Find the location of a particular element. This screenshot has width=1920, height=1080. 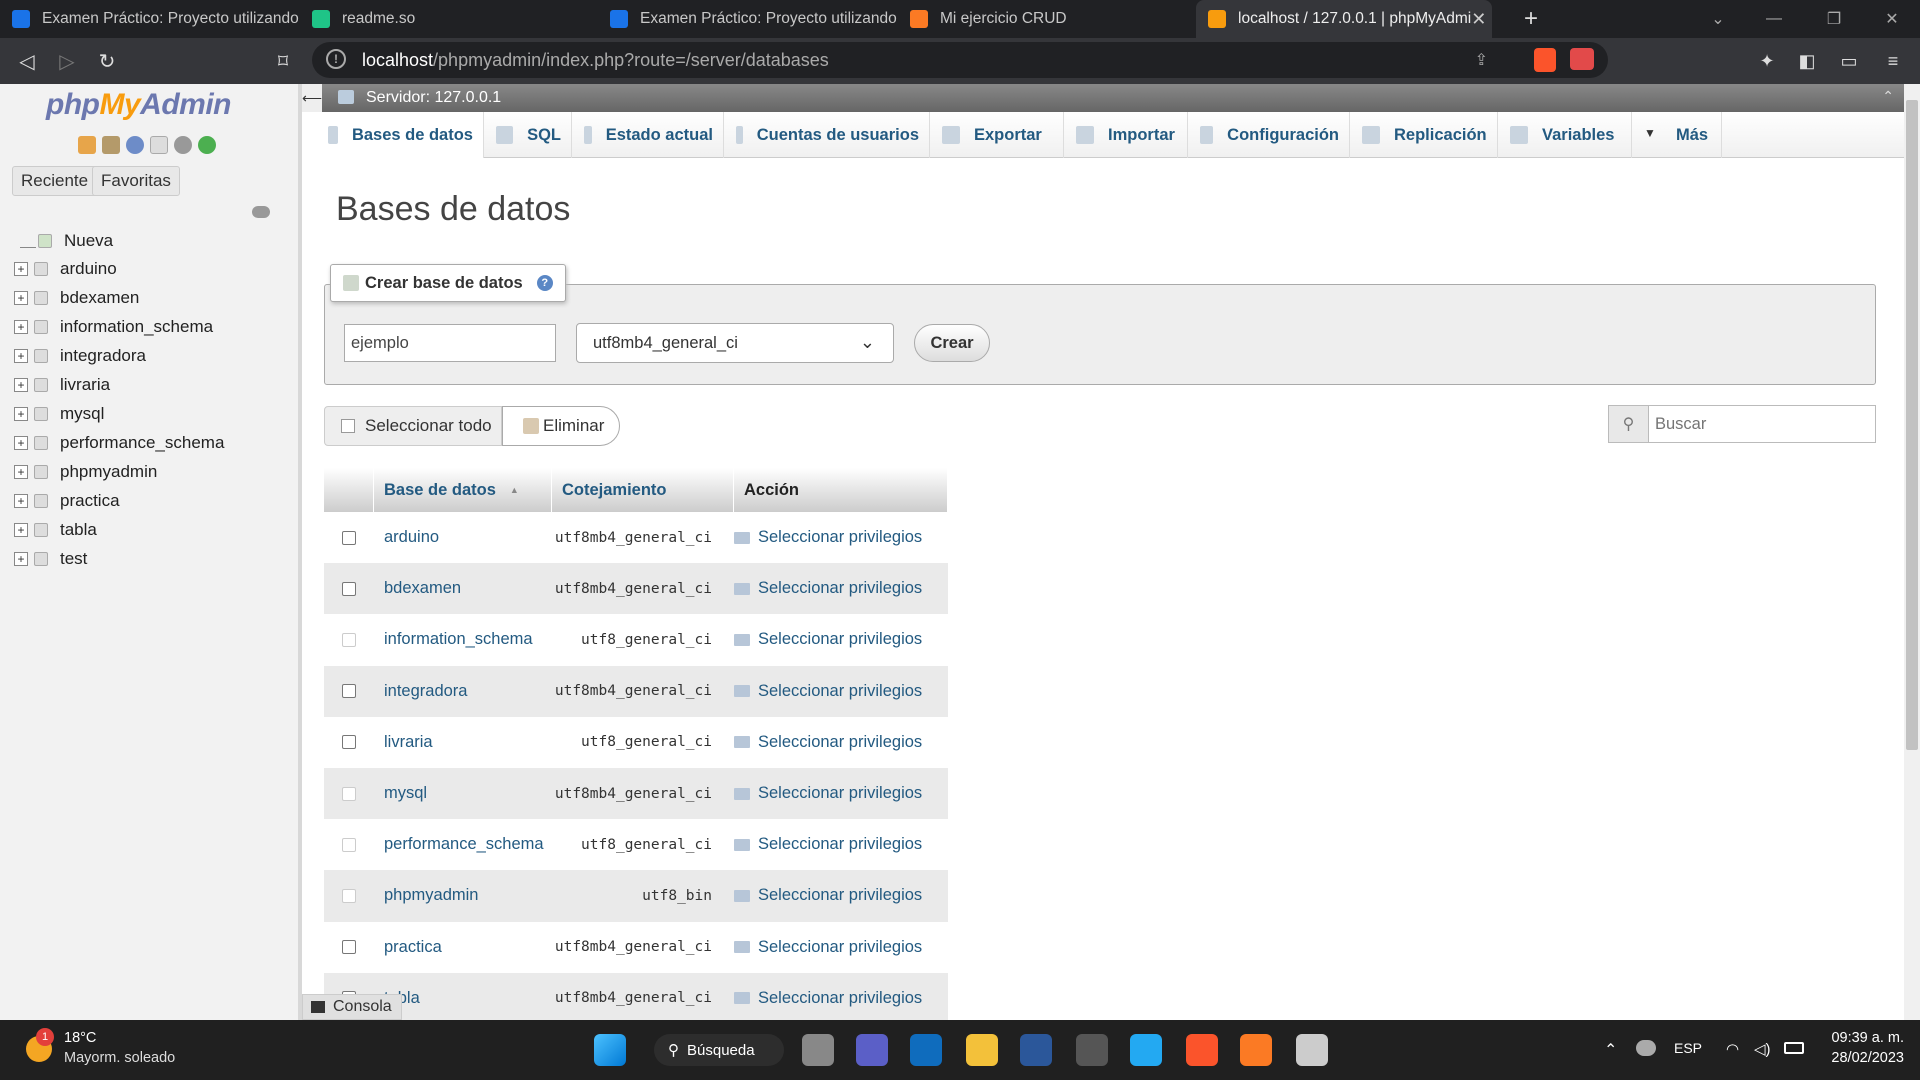

db-name-link: livraria is located at coordinates (463, 742).